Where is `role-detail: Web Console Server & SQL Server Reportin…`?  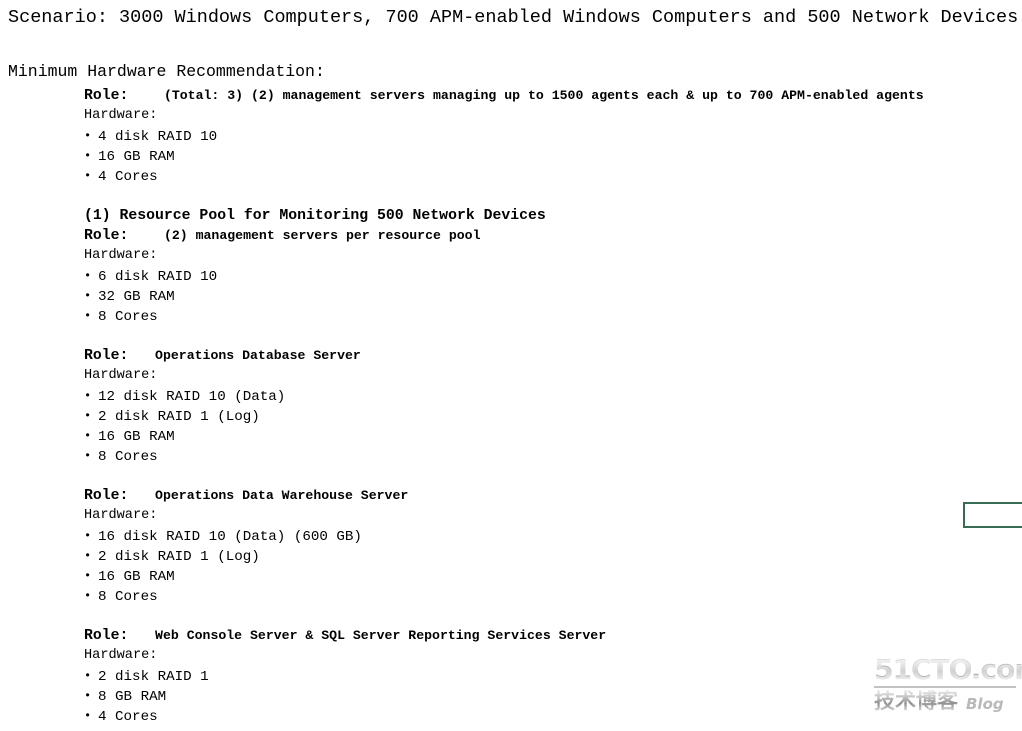 role-detail: Web Console Server & SQL Server Reportin… is located at coordinates (381, 635).